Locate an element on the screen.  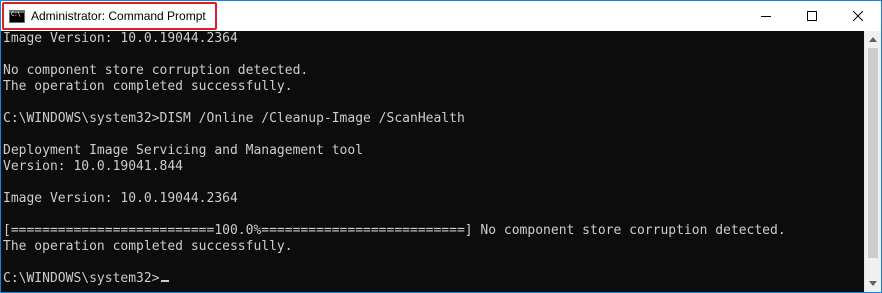
window-title: Administrator: Command Prompt is located at coordinates (118, 16).